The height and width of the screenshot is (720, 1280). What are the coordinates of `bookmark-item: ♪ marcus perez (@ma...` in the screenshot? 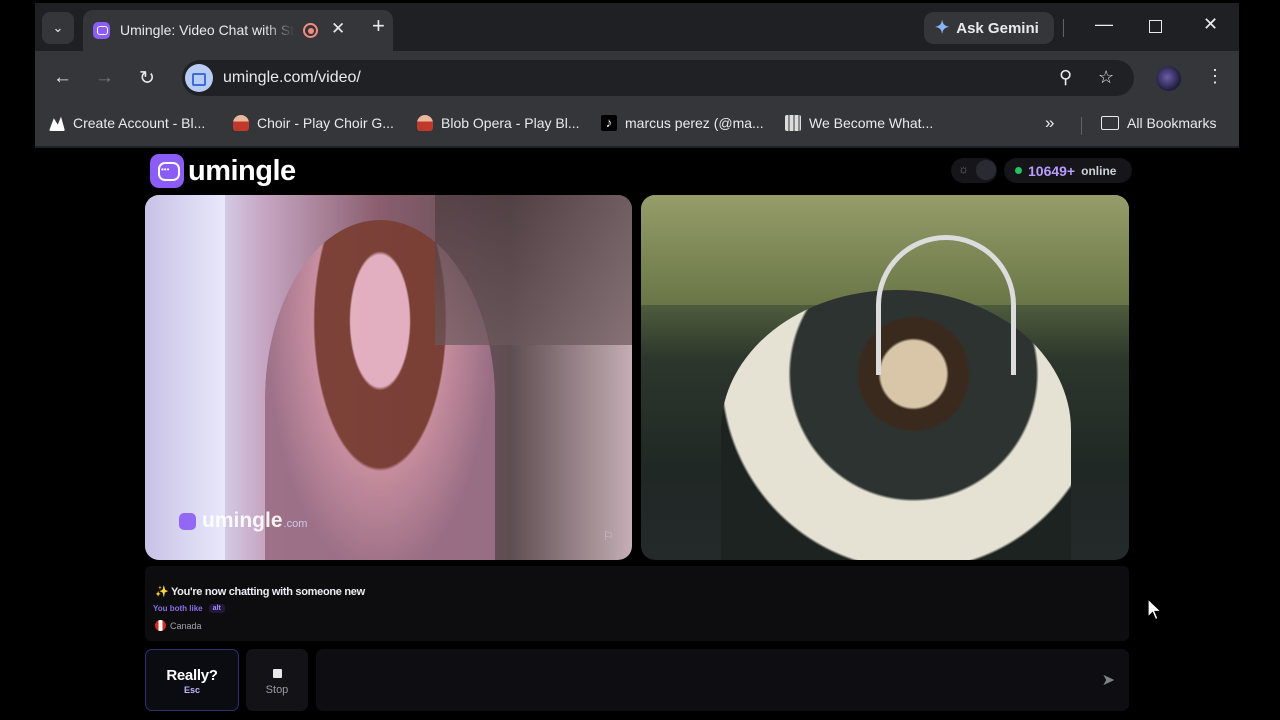 It's located at (682, 123).